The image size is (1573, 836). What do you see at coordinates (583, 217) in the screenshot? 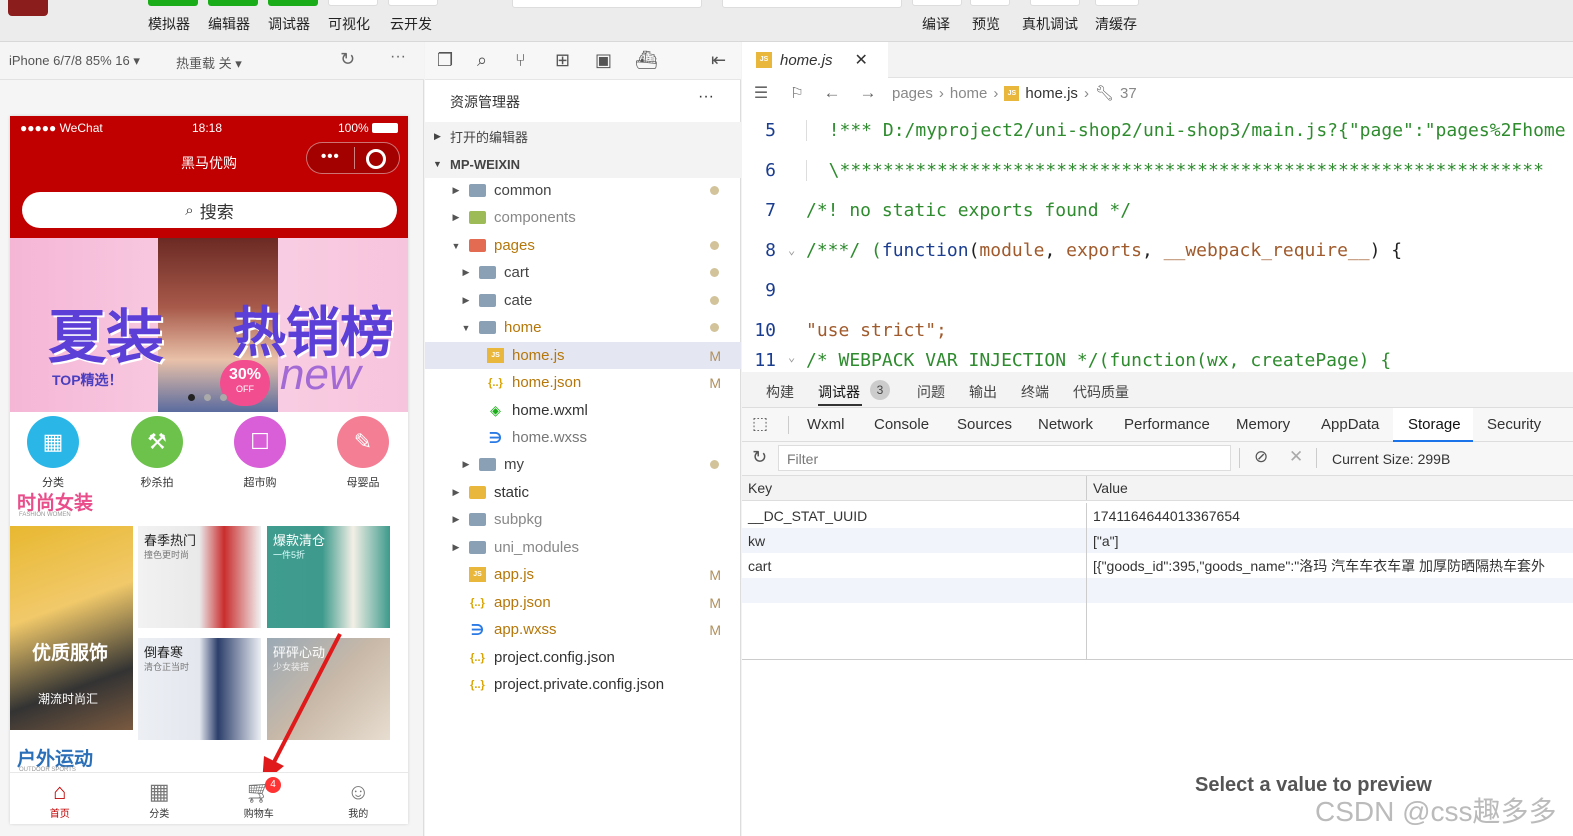
I see `tree-item-components: ▶ components` at bounding box center [583, 217].